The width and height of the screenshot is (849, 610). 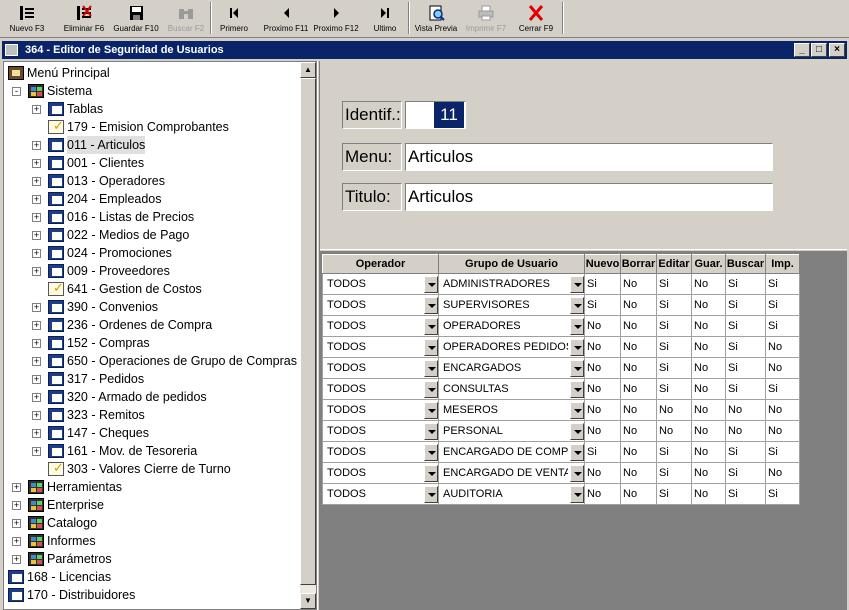 What do you see at coordinates (152, 325) in the screenshot?
I see `tree-item-236-ordenes-de-compra: +236 - Ordenes de Compra` at bounding box center [152, 325].